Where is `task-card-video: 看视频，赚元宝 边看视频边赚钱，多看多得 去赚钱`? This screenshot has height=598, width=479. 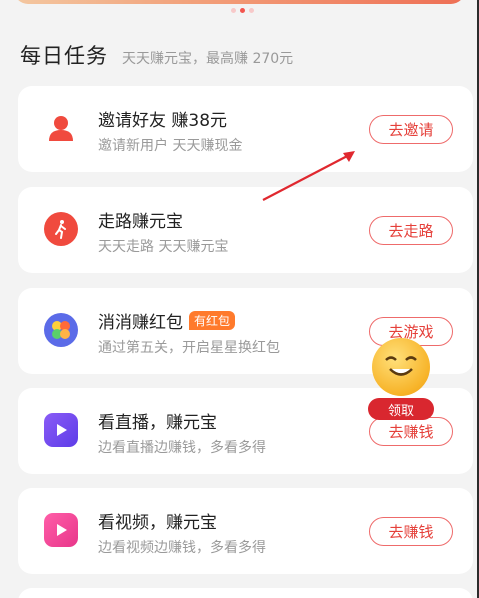
task-card-video: 看视频，赚元宝 边看视频边赚钱，多看多得 去赚钱 is located at coordinates (245, 531).